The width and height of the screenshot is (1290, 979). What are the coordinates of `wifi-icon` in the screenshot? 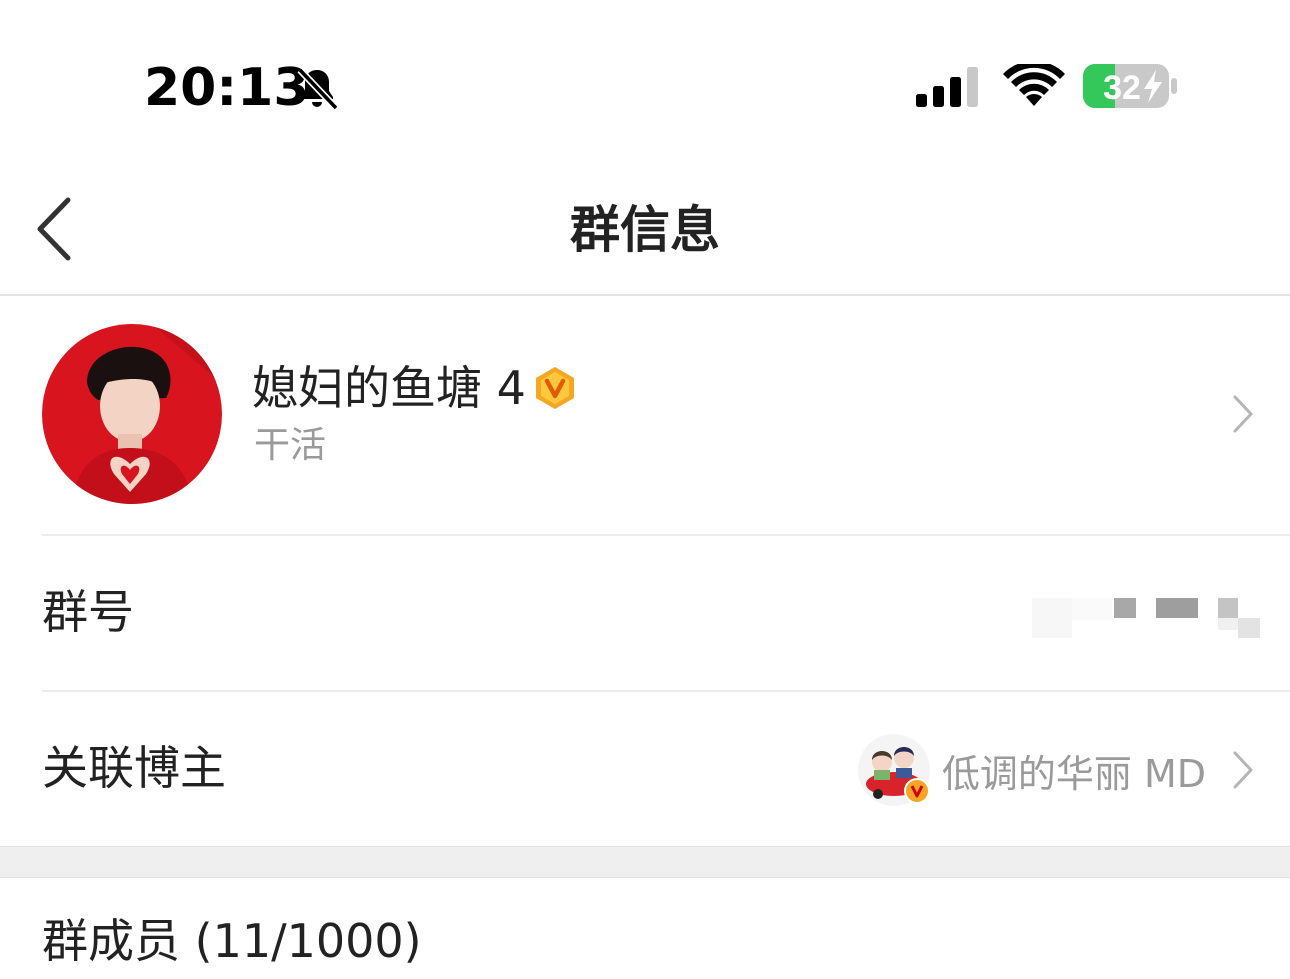 It's located at (1034, 85).